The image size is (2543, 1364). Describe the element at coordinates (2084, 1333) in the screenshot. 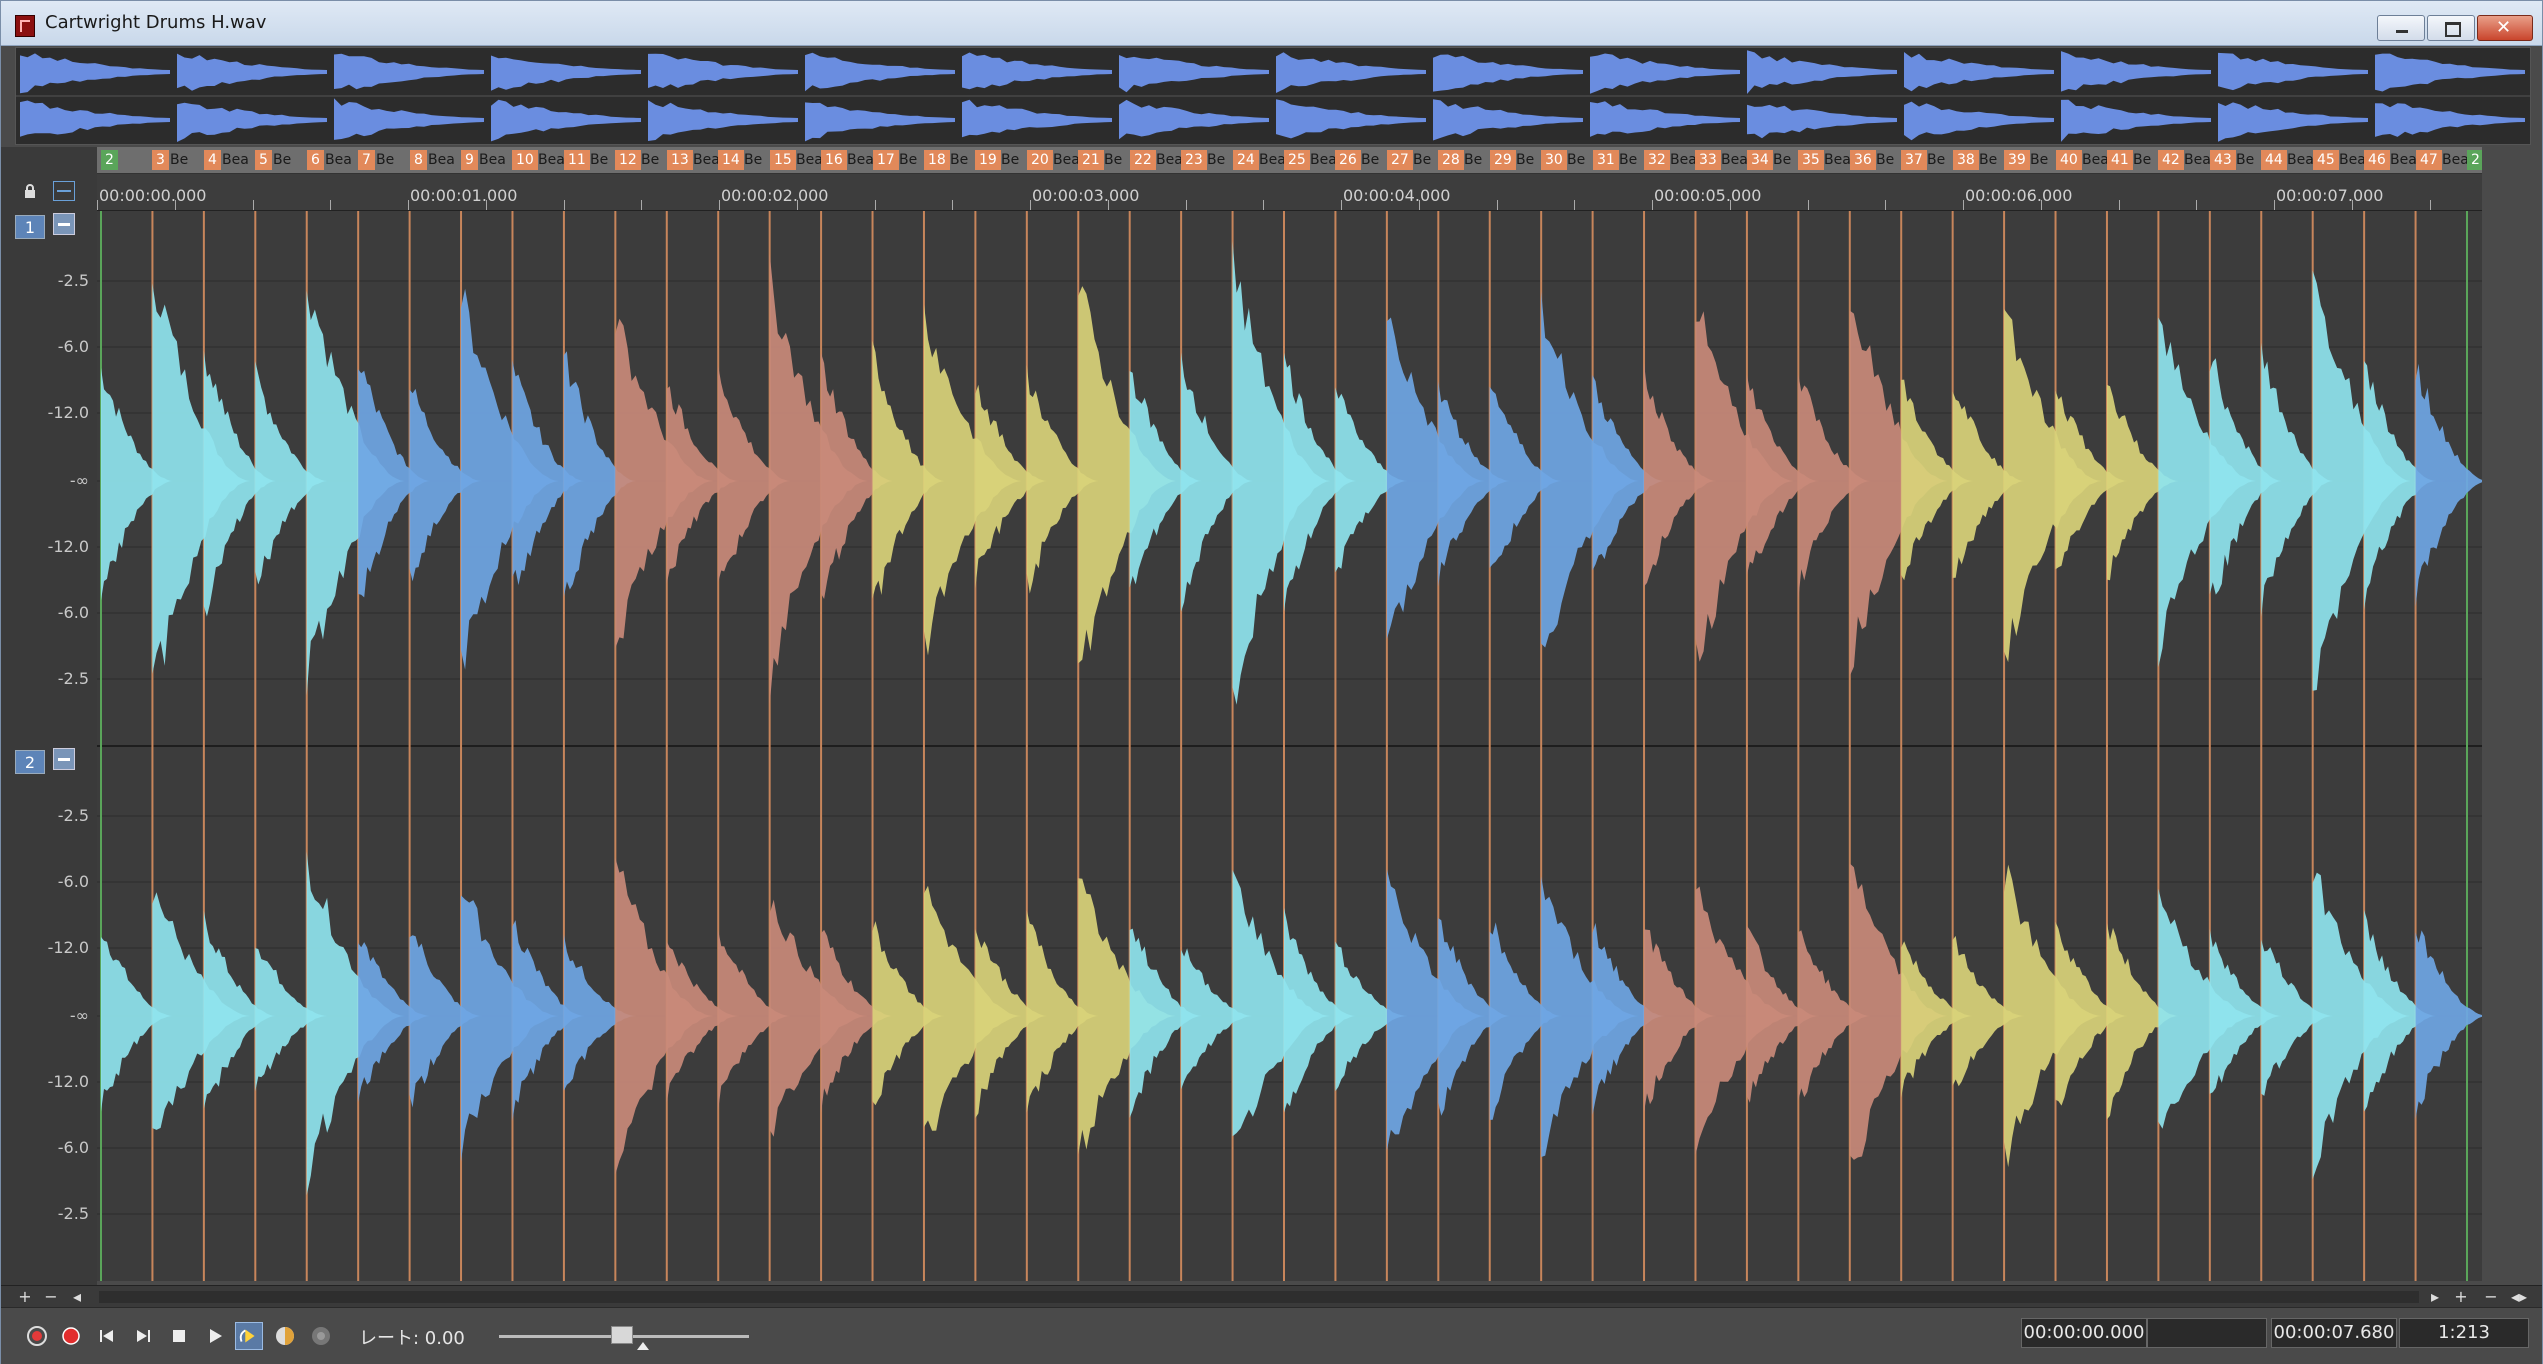

I see `selection-start-field: 00:00:00.000` at that location.